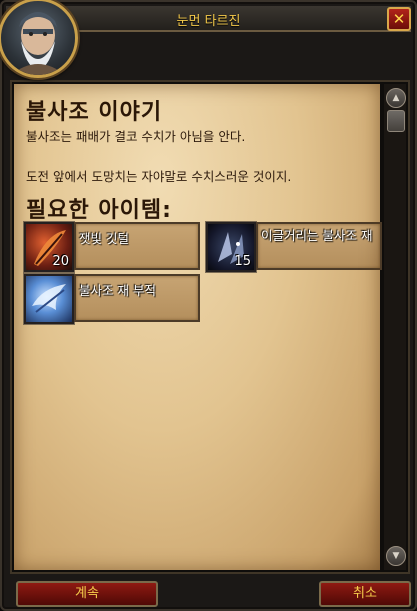  Describe the element at coordinates (395, 327) in the screenshot. I see `scrollbar: ▲ ▼` at that location.